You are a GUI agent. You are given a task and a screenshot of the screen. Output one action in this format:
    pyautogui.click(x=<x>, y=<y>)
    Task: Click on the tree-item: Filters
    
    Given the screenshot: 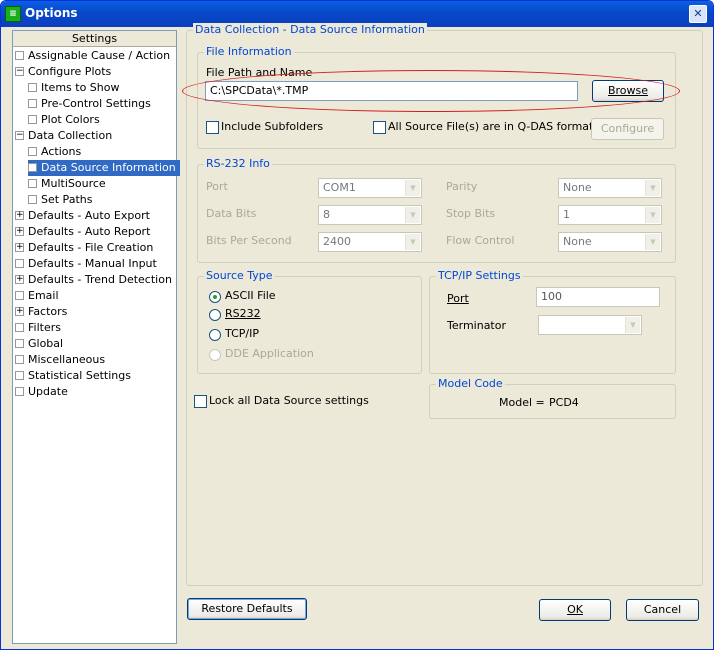 What is the action you would take?
    pyautogui.click(x=38, y=328)
    